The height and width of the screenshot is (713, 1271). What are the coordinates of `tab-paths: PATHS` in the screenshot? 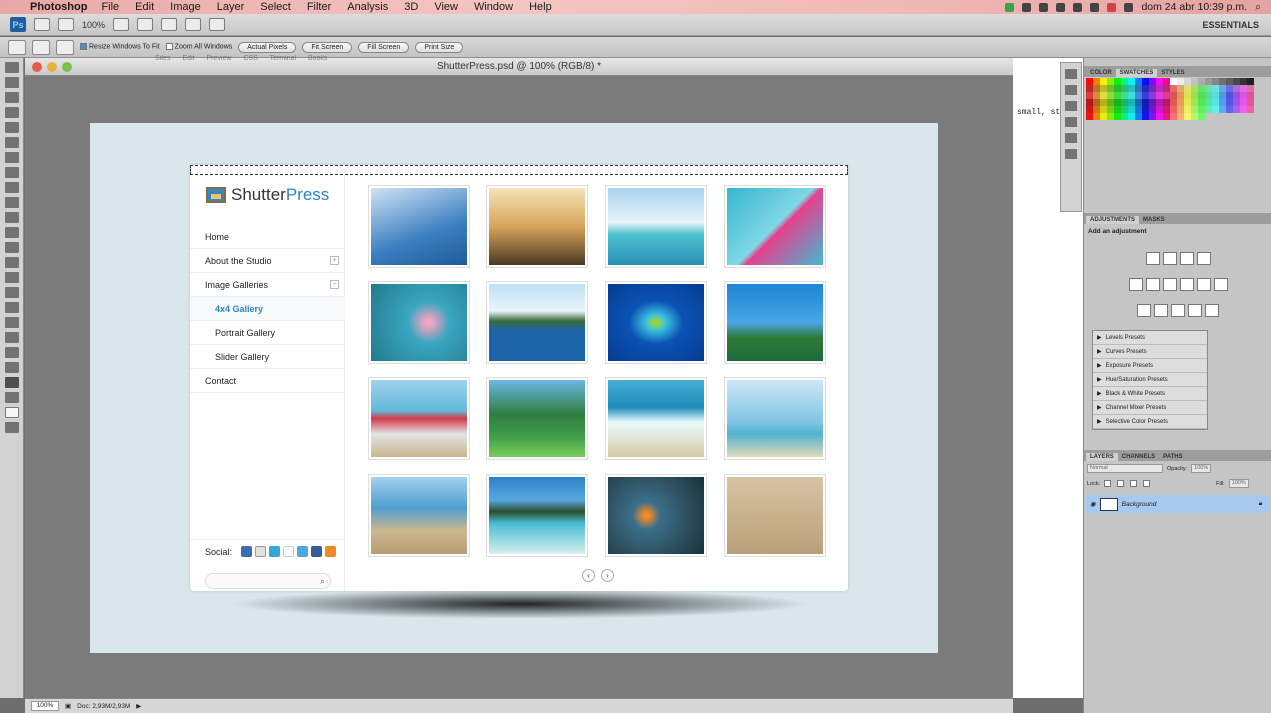 It's located at (1172, 457).